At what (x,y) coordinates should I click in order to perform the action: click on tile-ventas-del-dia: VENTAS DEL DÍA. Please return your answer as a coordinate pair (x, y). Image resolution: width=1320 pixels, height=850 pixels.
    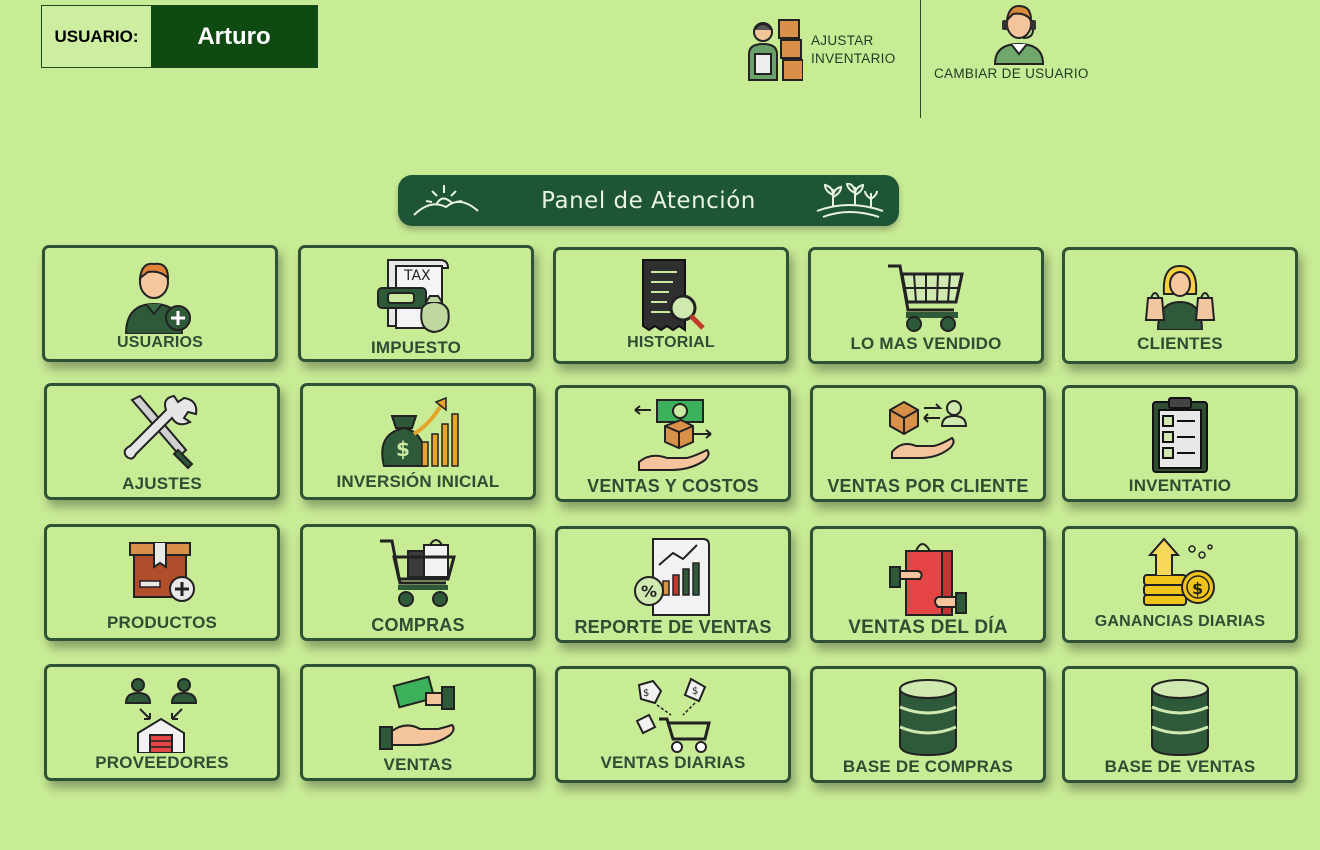
    Looking at the image, I should click on (928, 584).